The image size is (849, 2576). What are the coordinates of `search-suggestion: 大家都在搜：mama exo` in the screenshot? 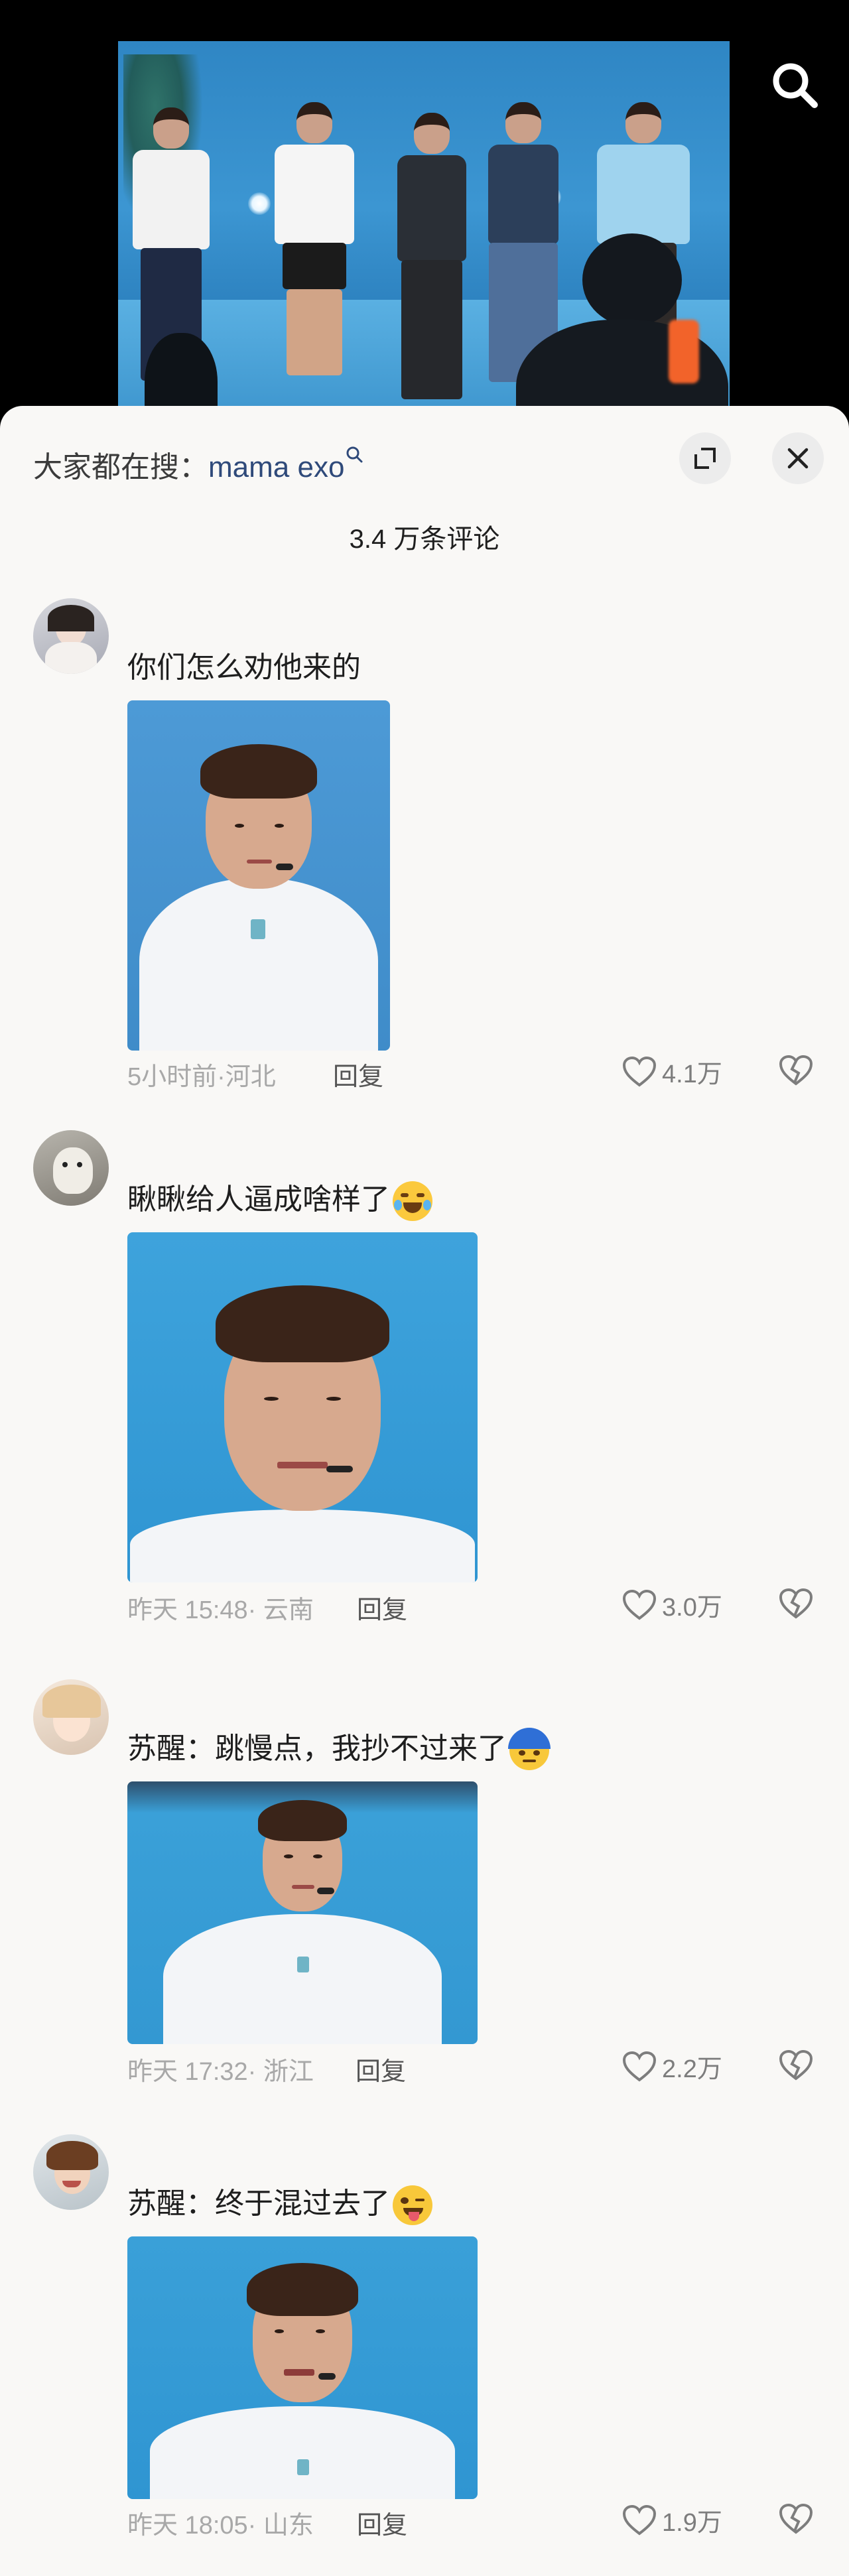 It's located at (199, 464).